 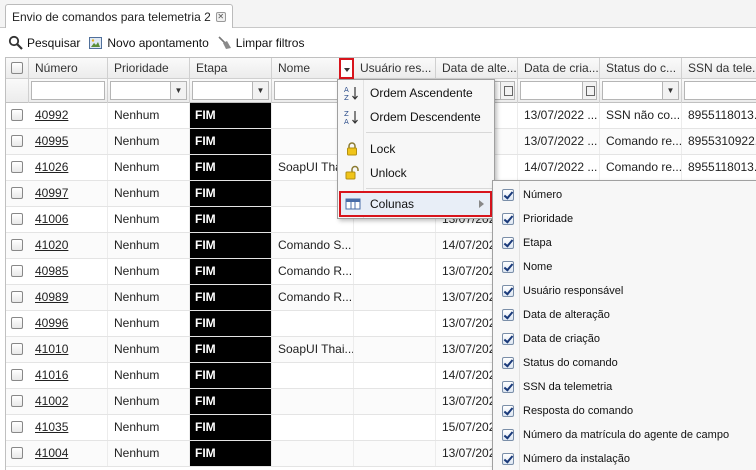 What do you see at coordinates (68, 349) in the screenshot?
I see `cell-numero: 41010` at bounding box center [68, 349].